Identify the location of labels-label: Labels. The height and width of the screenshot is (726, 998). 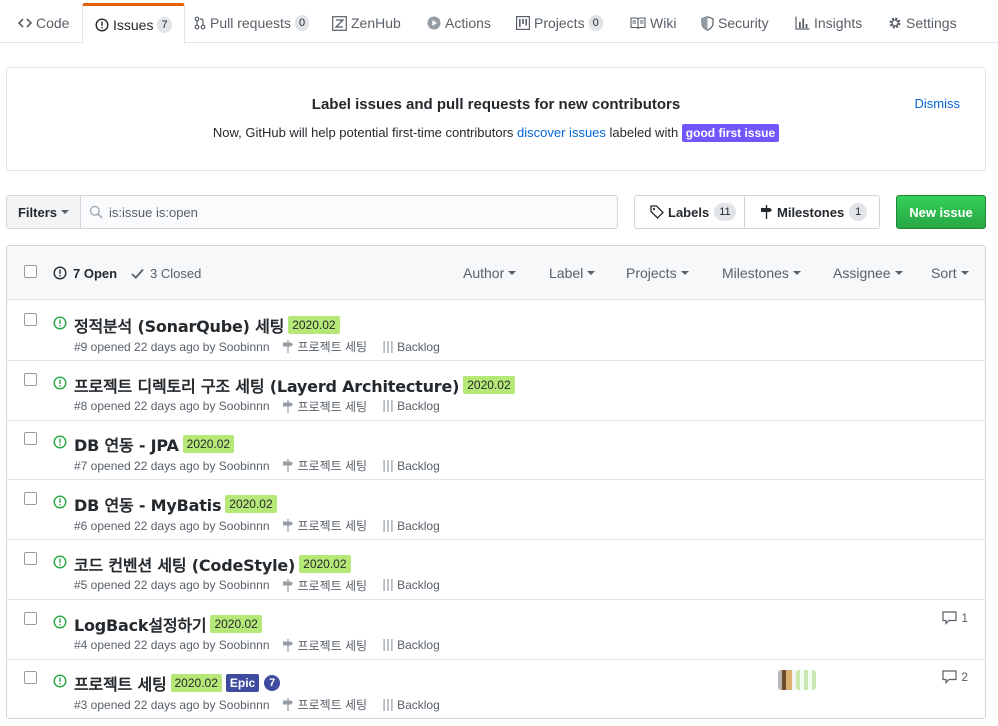
(689, 212).